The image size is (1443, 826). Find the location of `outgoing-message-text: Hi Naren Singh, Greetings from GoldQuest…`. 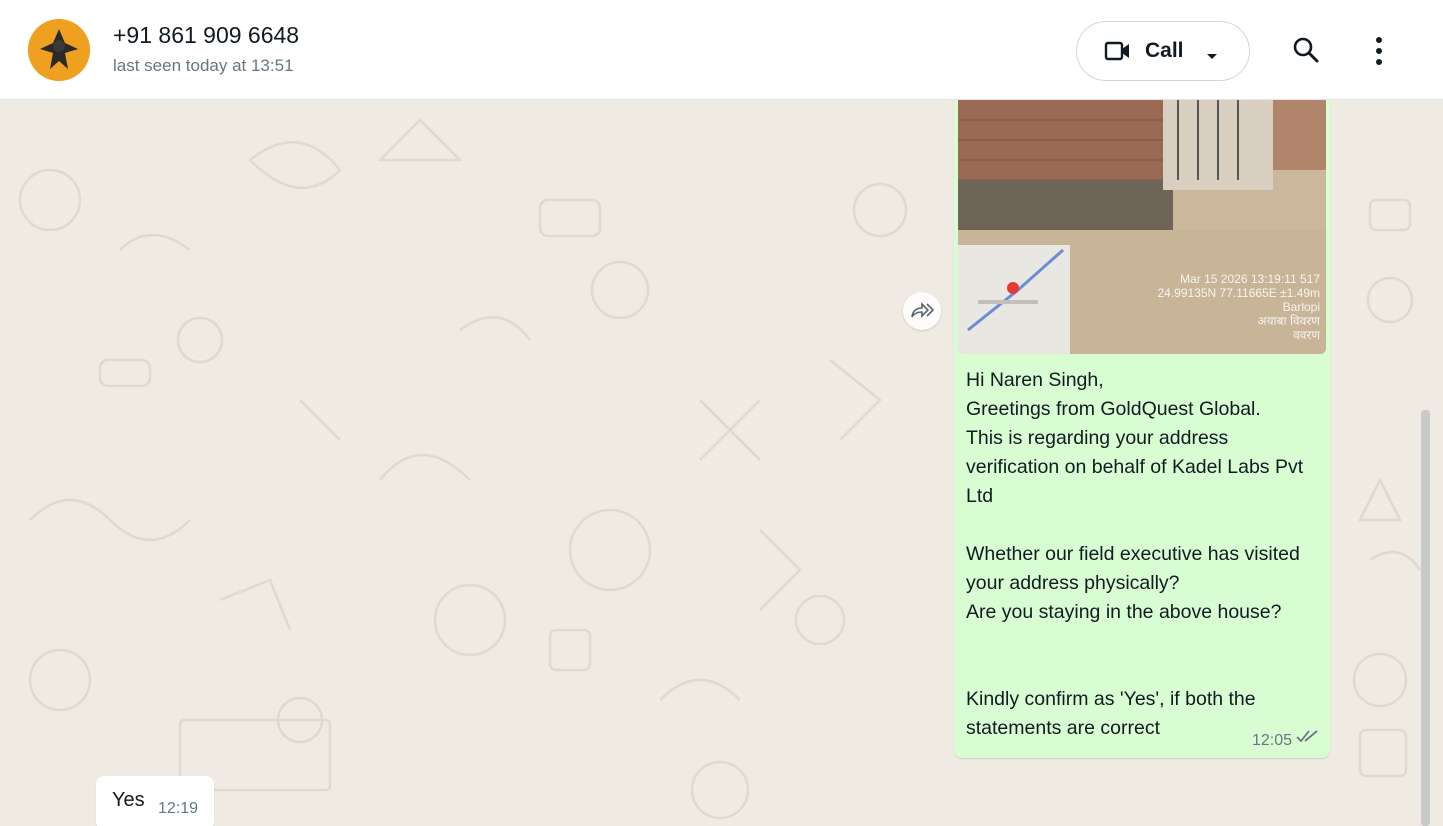

outgoing-message-text: Hi Naren Singh, Greetings from GoldQuest… is located at coordinates (1135, 554).